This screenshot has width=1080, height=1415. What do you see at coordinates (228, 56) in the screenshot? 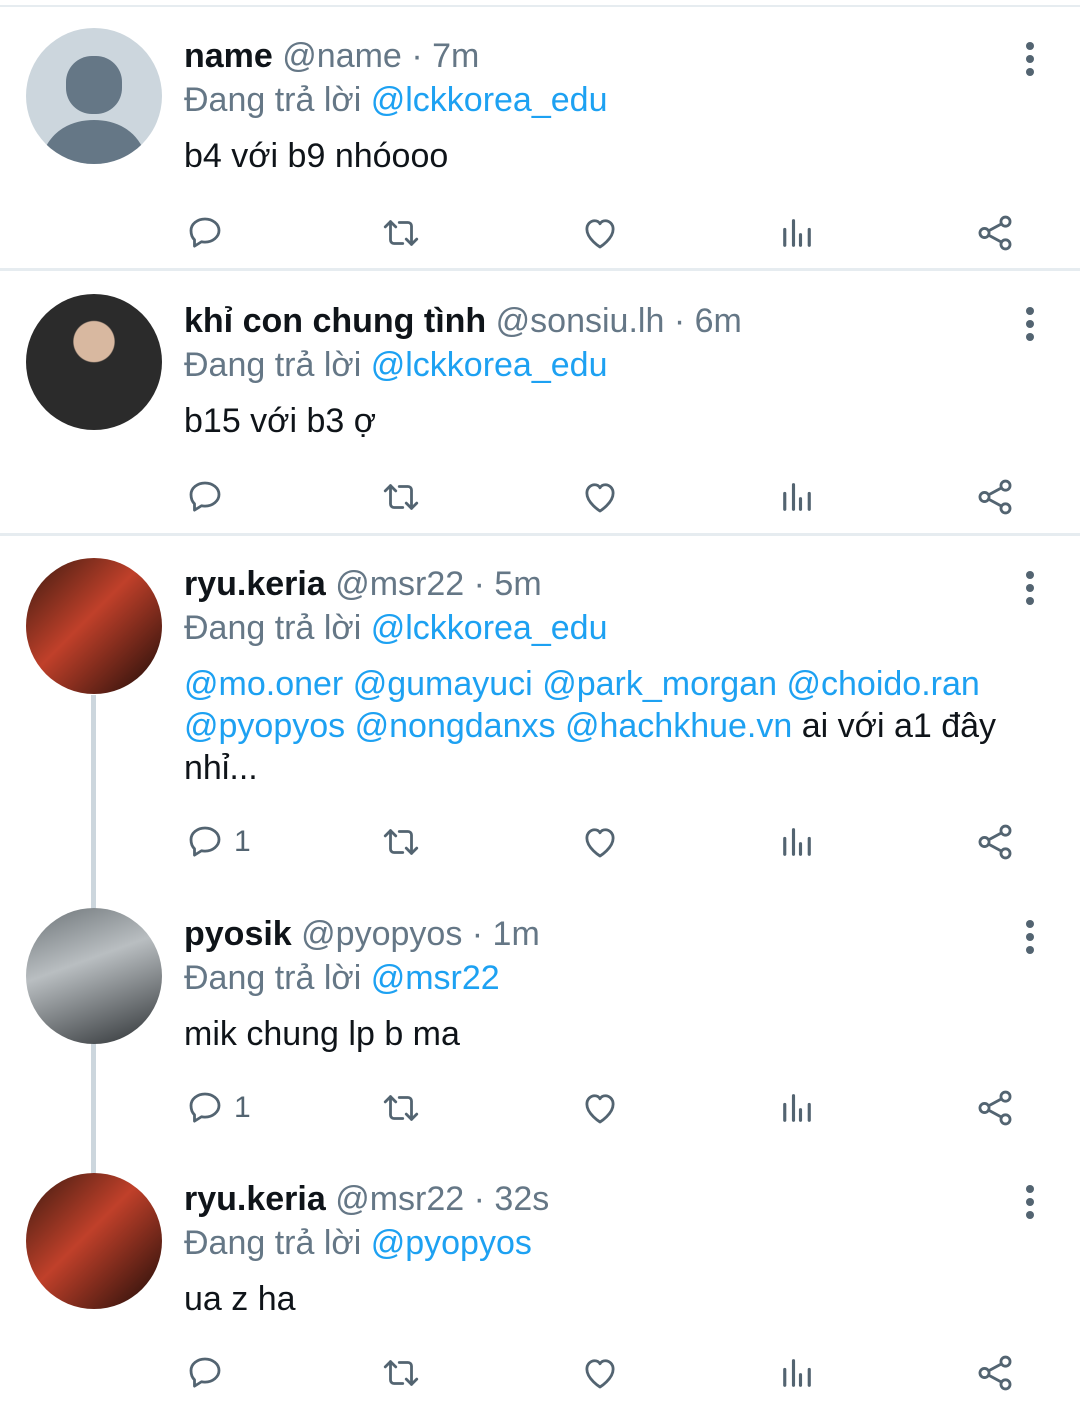
I see `display-name: name` at bounding box center [228, 56].